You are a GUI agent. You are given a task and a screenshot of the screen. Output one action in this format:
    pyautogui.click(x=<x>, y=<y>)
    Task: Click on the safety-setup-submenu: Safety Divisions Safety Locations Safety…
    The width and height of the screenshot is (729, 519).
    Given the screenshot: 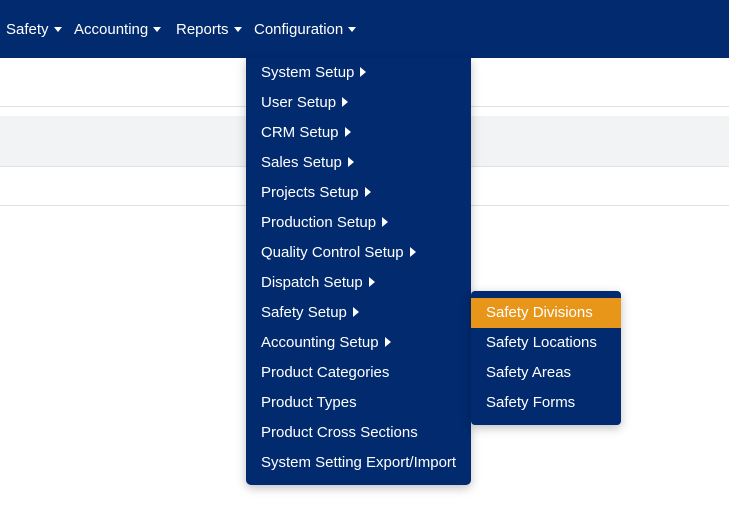 What is the action you would take?
    pyautogui.click(x=546, y=358)
    